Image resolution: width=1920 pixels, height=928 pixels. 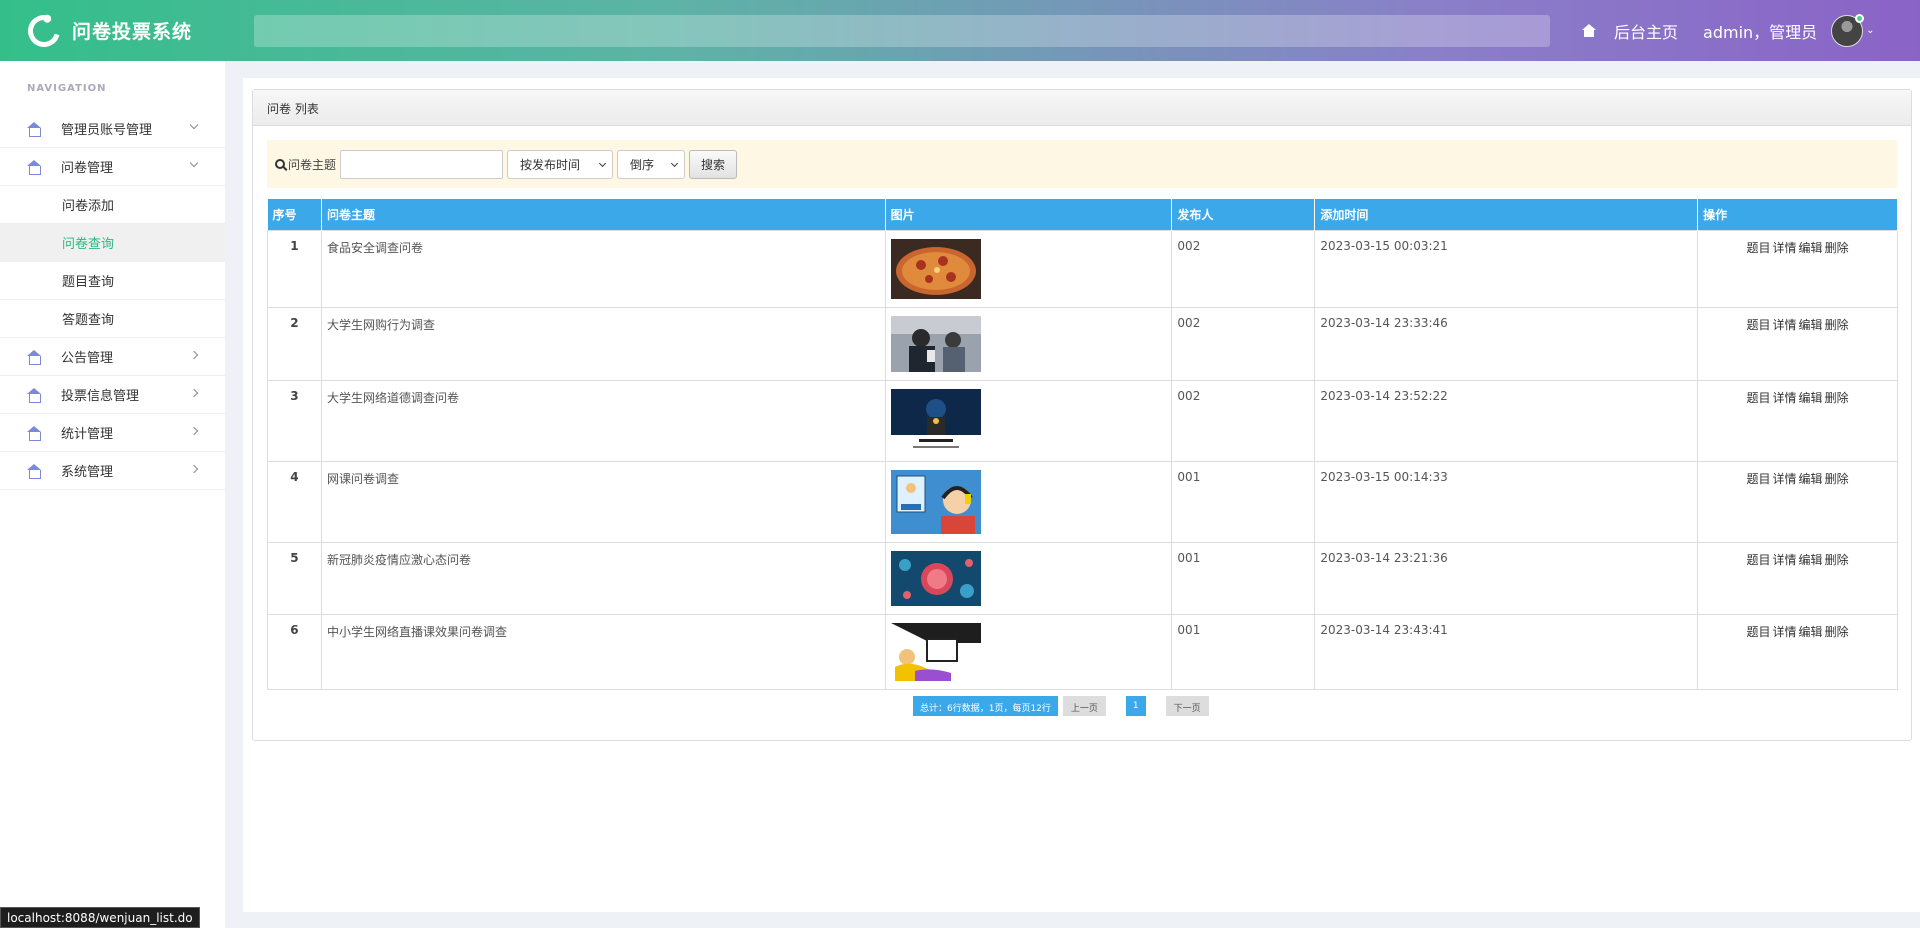 What do you see at coordinates (107, 130) in the screenshot?
I see `sidebar-item-label: 管理员账号管理` at bounding box center [107, 130].